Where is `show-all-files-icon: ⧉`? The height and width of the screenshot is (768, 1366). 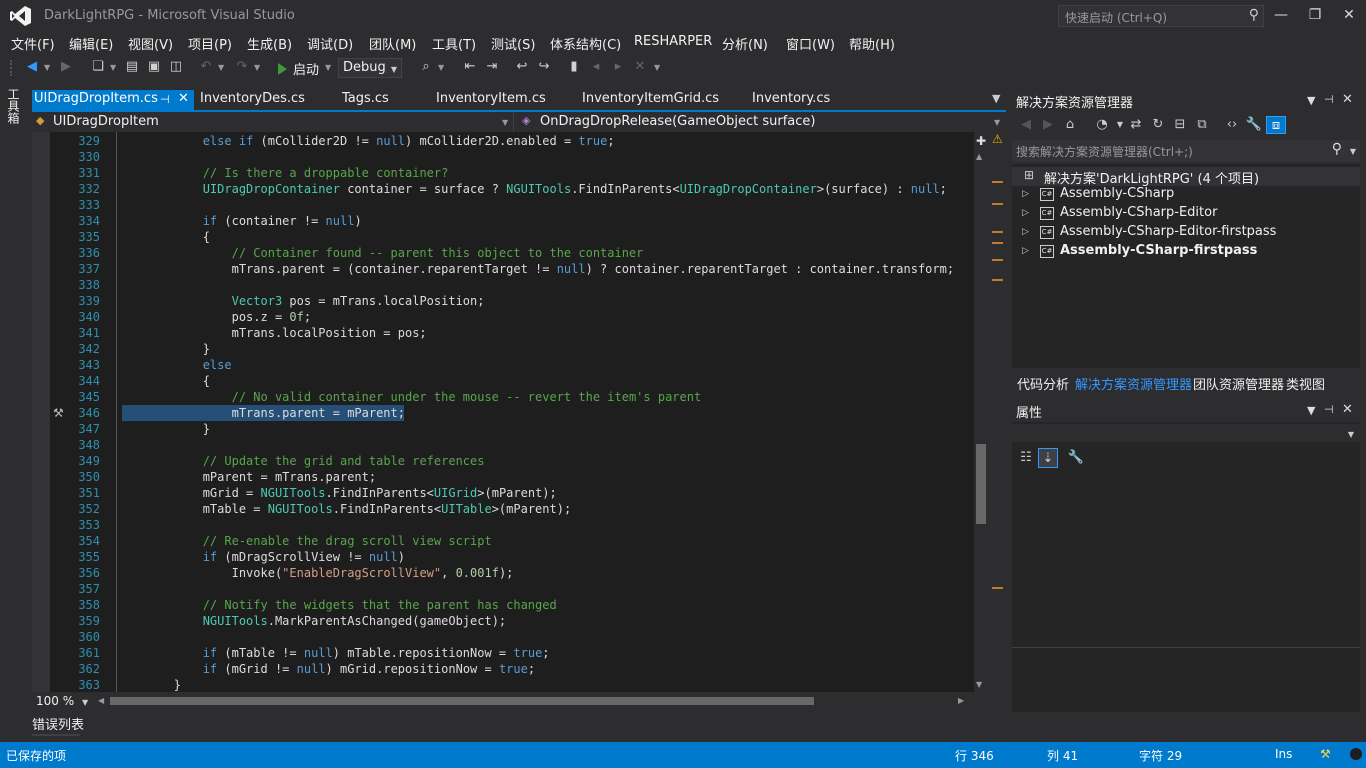
show-all-files-icon: ⧉ is located at coordinates (1202, 125).